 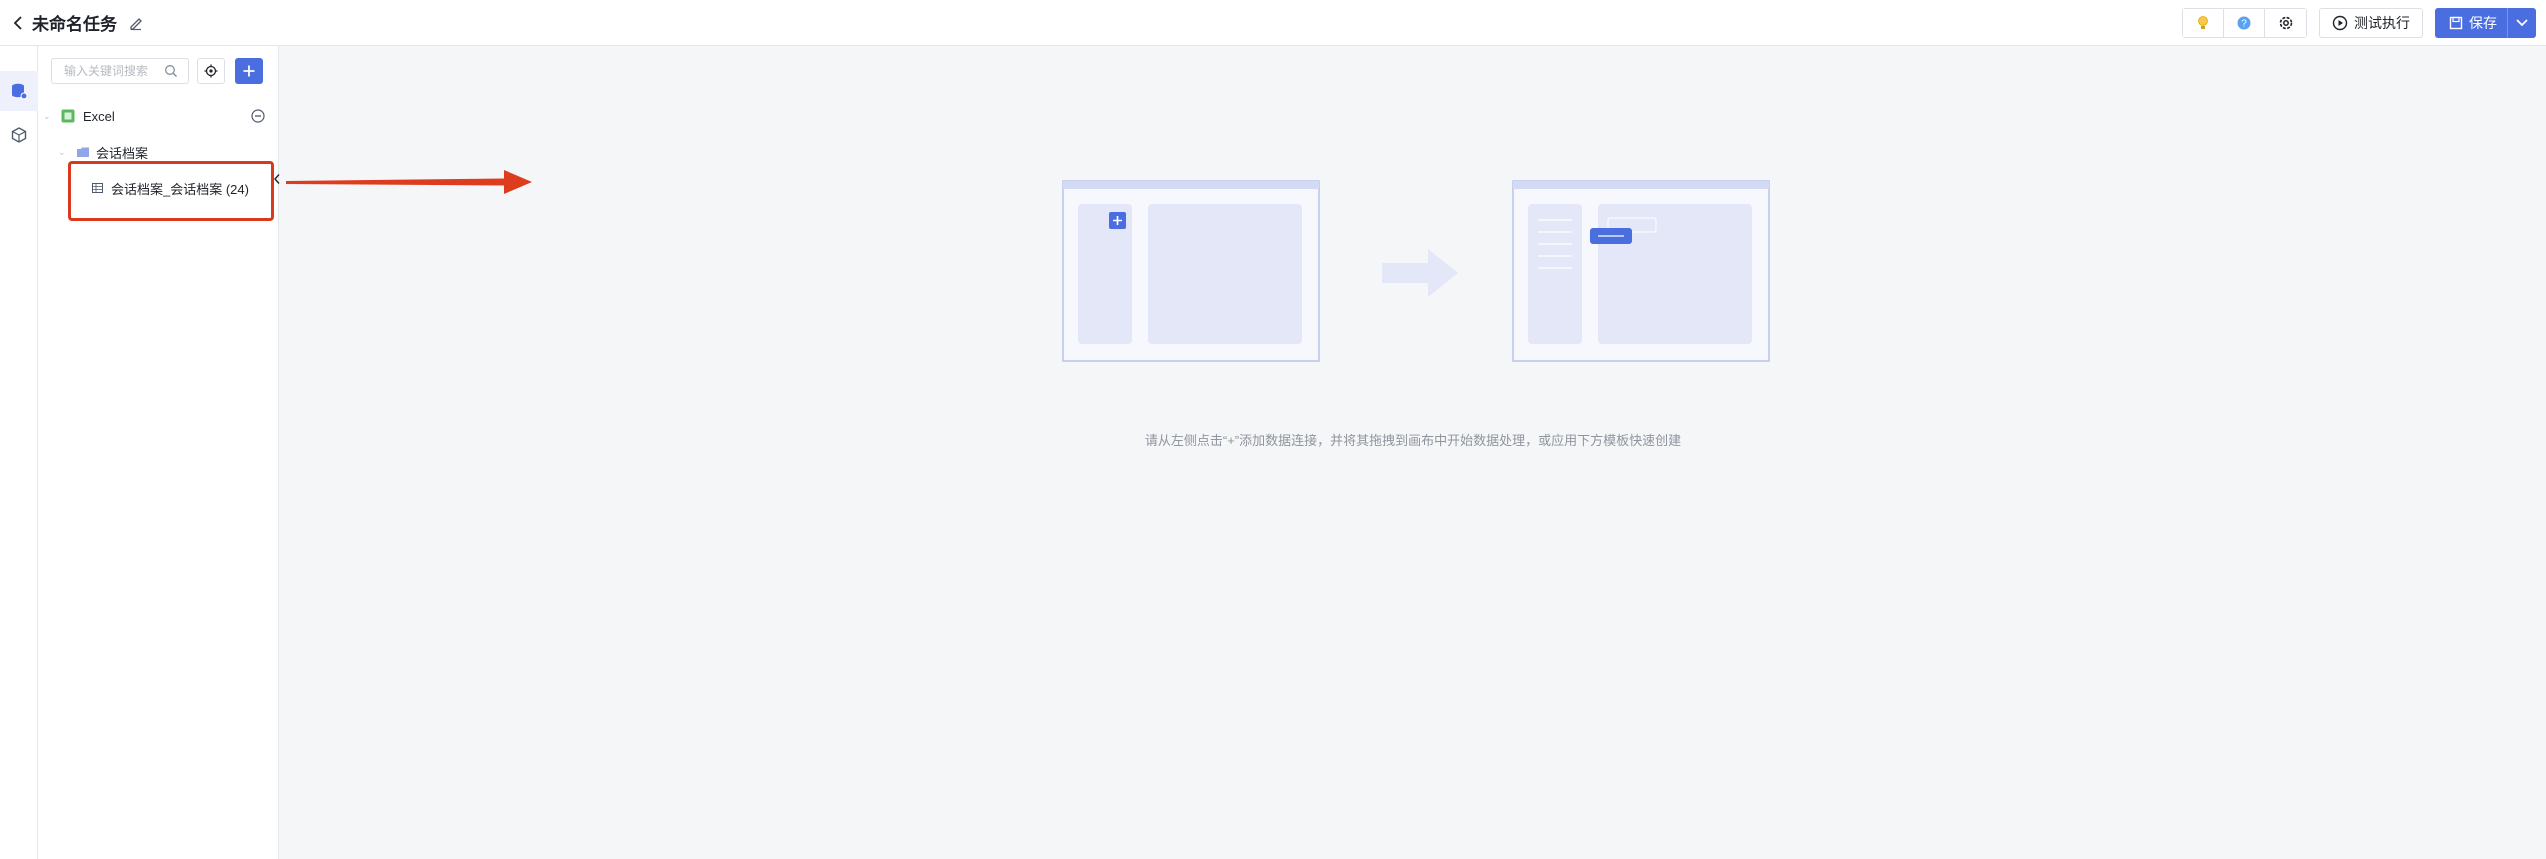 I want to click on lightbulb-icon, so click(x=2203, y=23).